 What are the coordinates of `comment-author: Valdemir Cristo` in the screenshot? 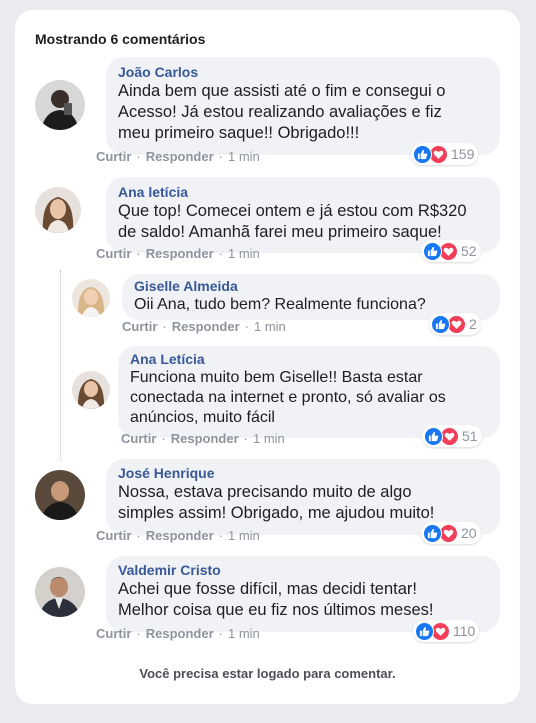 It's located at (303, 570).